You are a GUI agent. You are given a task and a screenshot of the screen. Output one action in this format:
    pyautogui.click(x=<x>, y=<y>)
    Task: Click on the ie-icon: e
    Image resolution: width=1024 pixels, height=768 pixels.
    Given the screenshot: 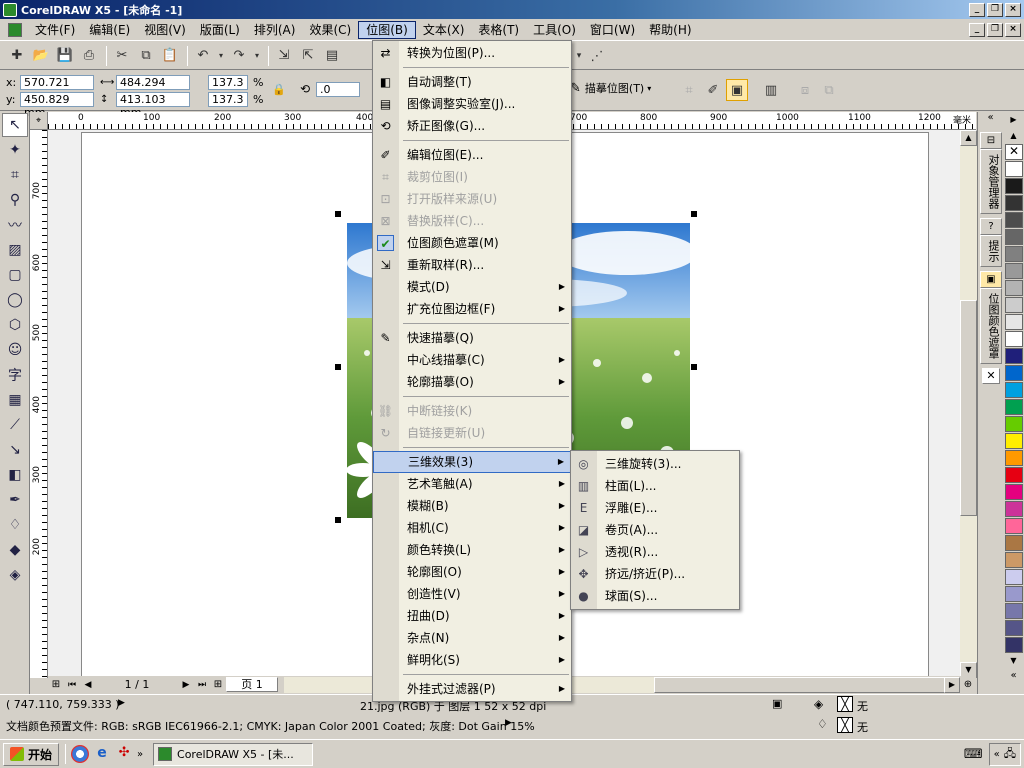 What is the action you would take?
    pyautogui.click(x=102, y=754)
    